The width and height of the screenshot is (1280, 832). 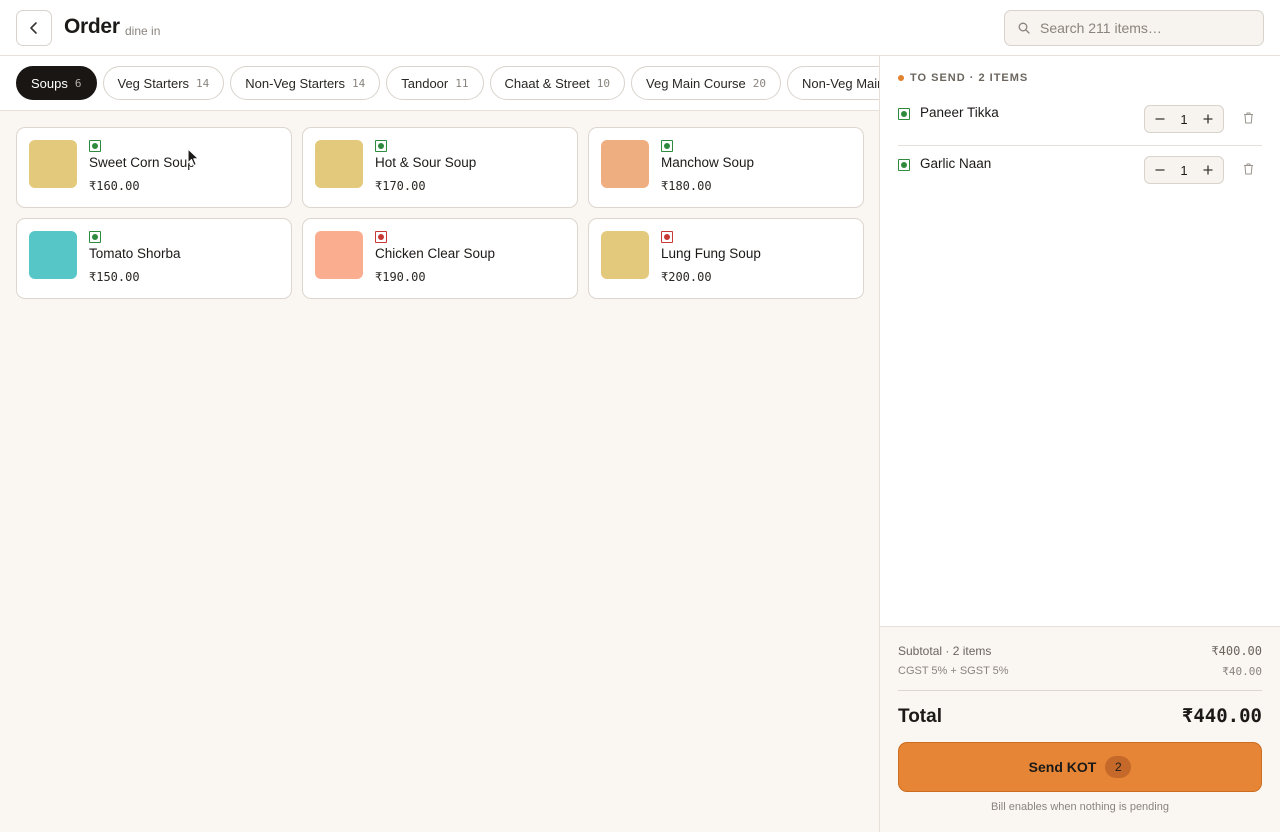 I want to click on category-chip-veg-main-course: Veg Main Course 20, so click(x=706, y=83).